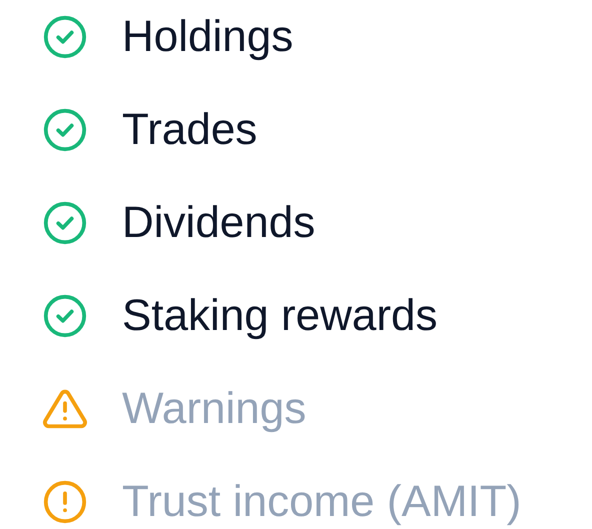 This screenshot has width=592, height=529. Describe the element at coordinates (280, 316) in the screenshot. I see `status-label: Staking rewards` at that location.